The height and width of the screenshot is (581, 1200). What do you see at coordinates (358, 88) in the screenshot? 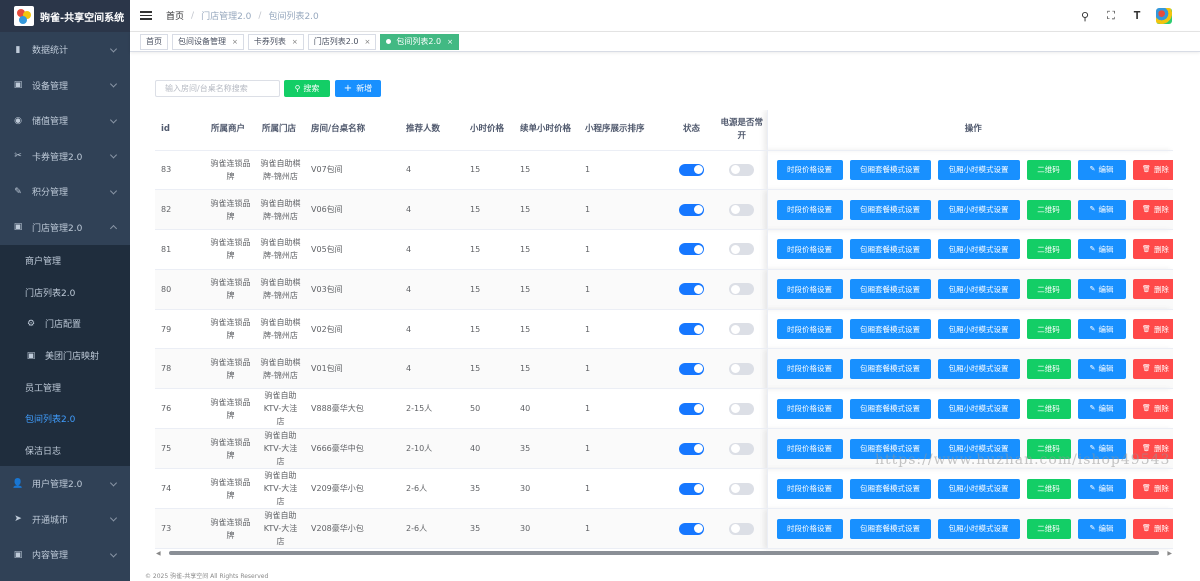
I see `add-button: + 新增` at bounding box center [358, 88].